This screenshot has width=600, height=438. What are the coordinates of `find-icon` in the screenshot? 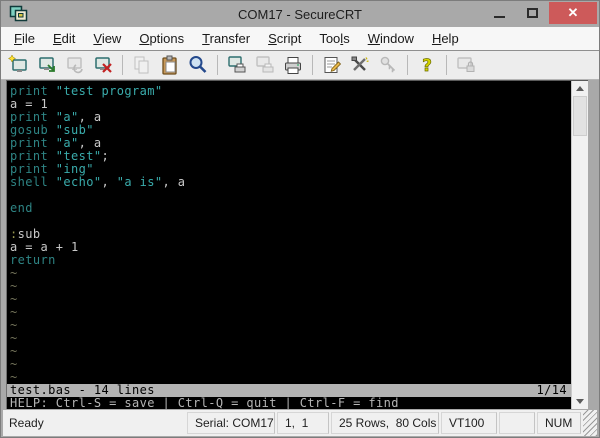 It's located at (198, 65).